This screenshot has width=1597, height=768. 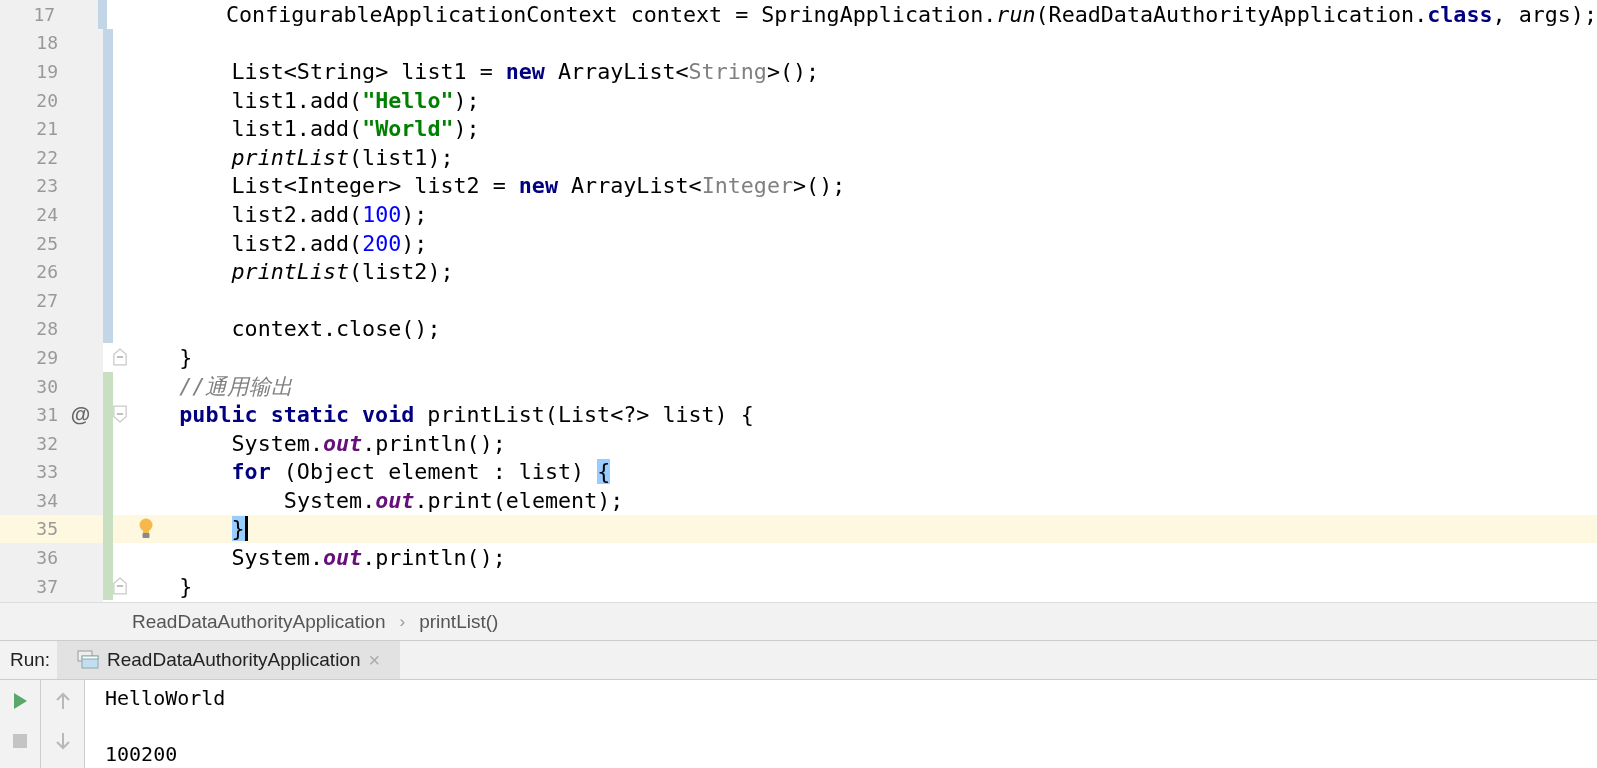 What do you see at coordinates (80, 415) in the screenshot?
I see `override-marker: @` at bounding box center [80, 415].